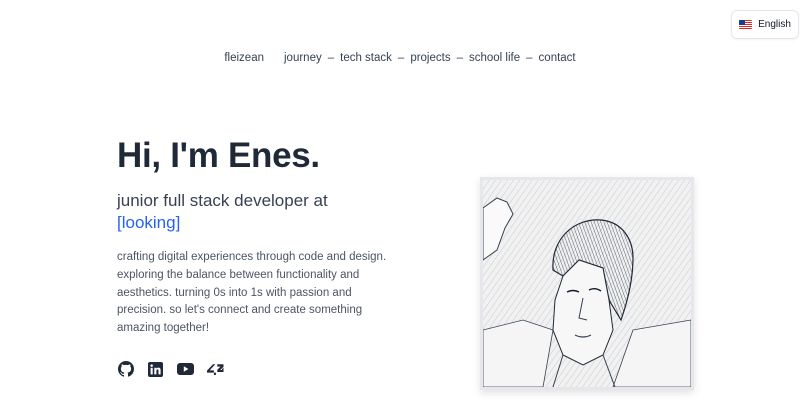 The height and width of the screenshot is (400, 800). I want to click on hero-role-text: junior full stack developer at, so click(222, 200).